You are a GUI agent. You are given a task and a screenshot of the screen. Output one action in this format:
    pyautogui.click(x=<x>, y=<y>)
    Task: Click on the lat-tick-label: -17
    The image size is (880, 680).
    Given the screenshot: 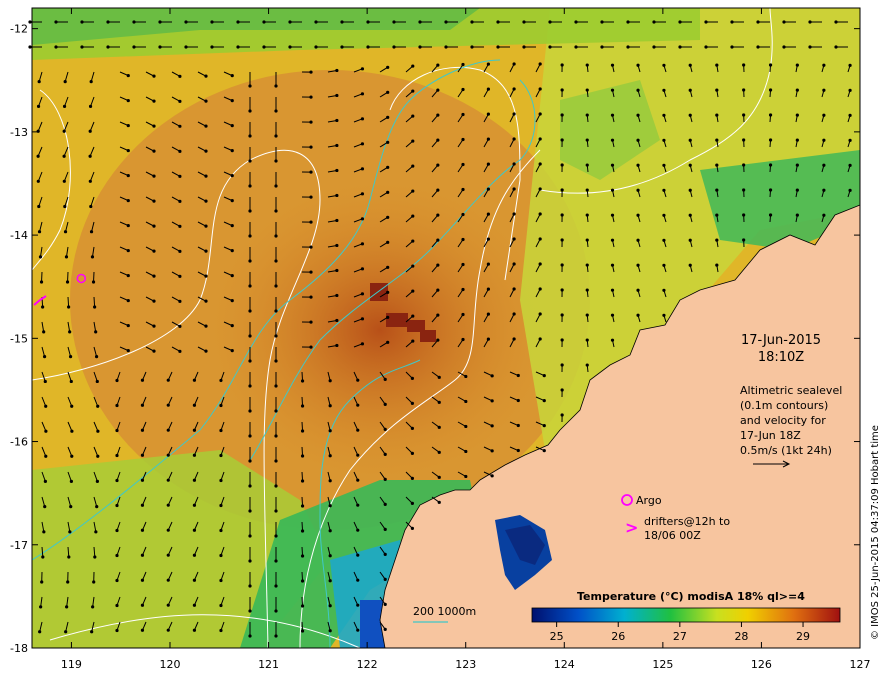 What is the action you would take?
    pyautogui.click(x=19, y=545)
    